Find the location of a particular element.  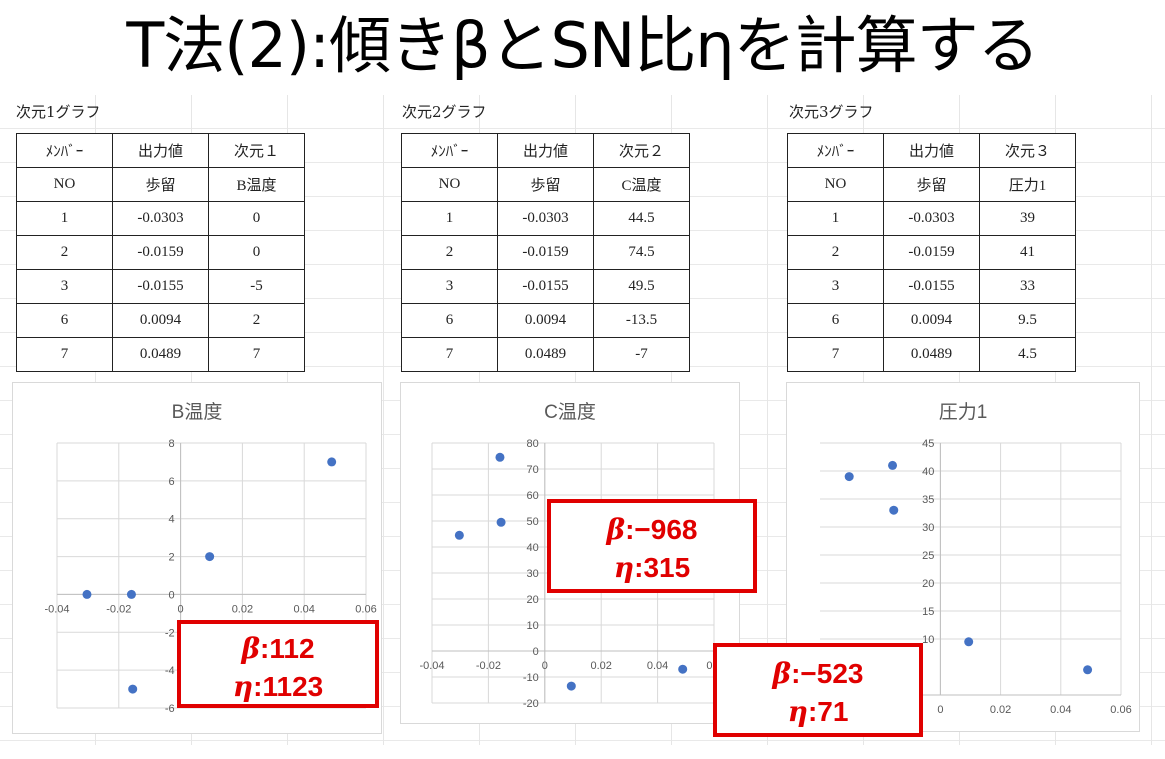

y-tick-label: 25 is located at coordinates (928, 556).